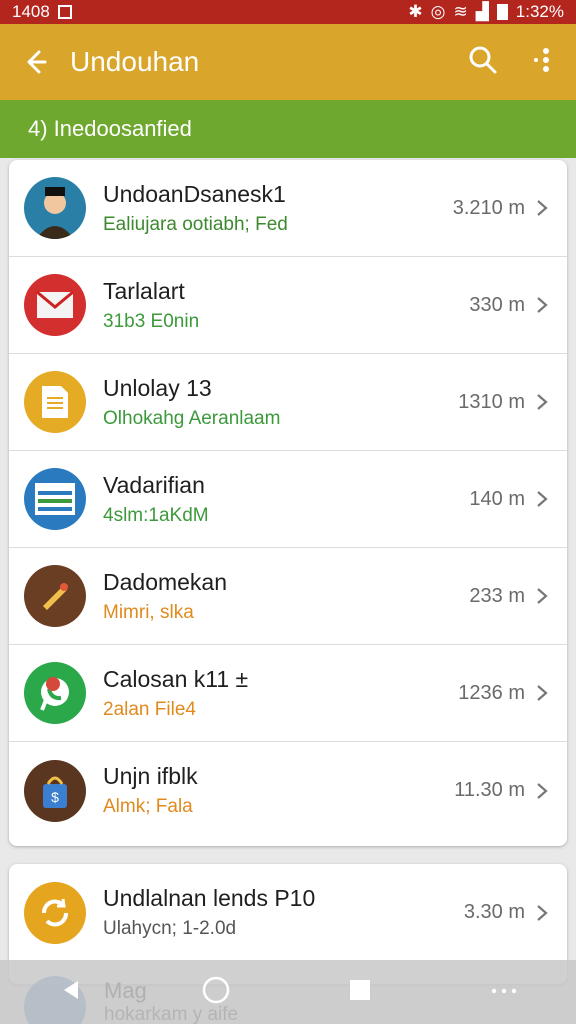  I want to click on item-size: 140 m, so click(497, 498).